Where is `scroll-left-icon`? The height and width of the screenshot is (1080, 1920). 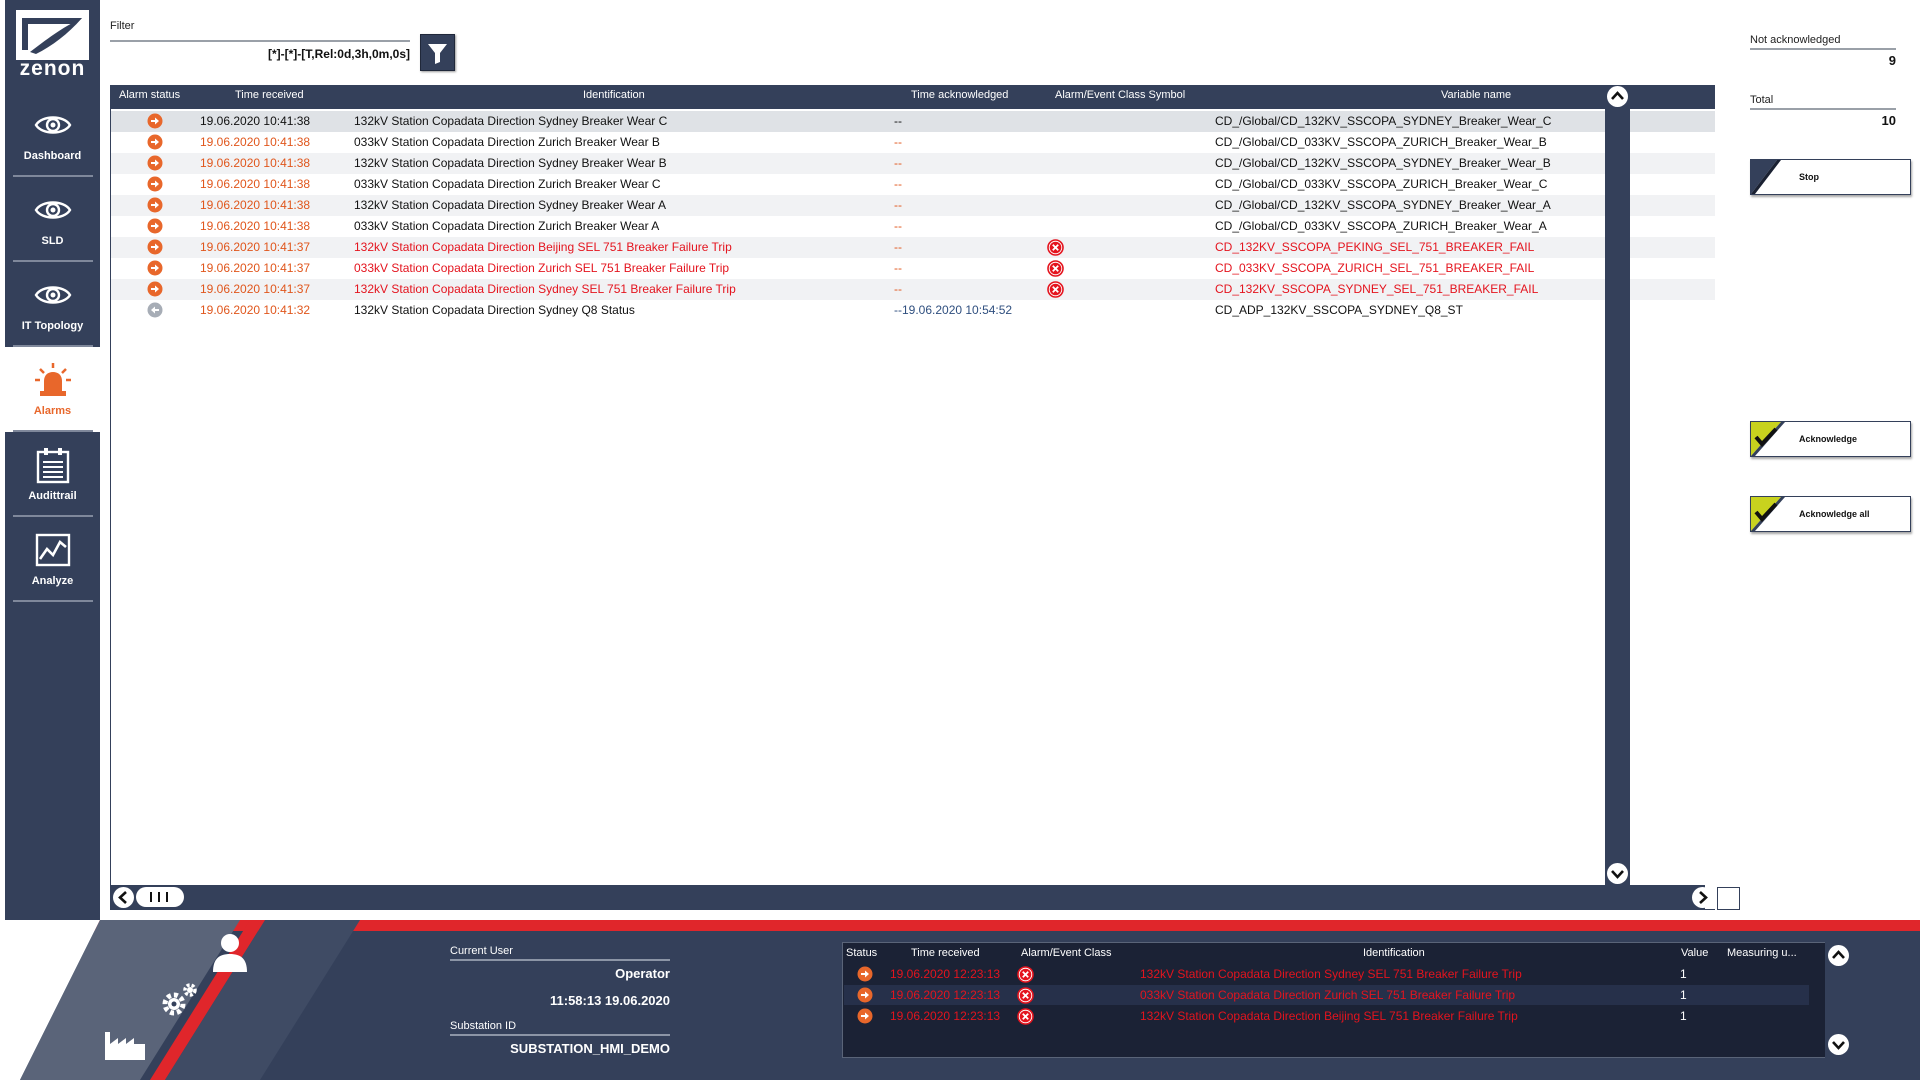 scroll-left-icon is located at coordinates (123, 897).